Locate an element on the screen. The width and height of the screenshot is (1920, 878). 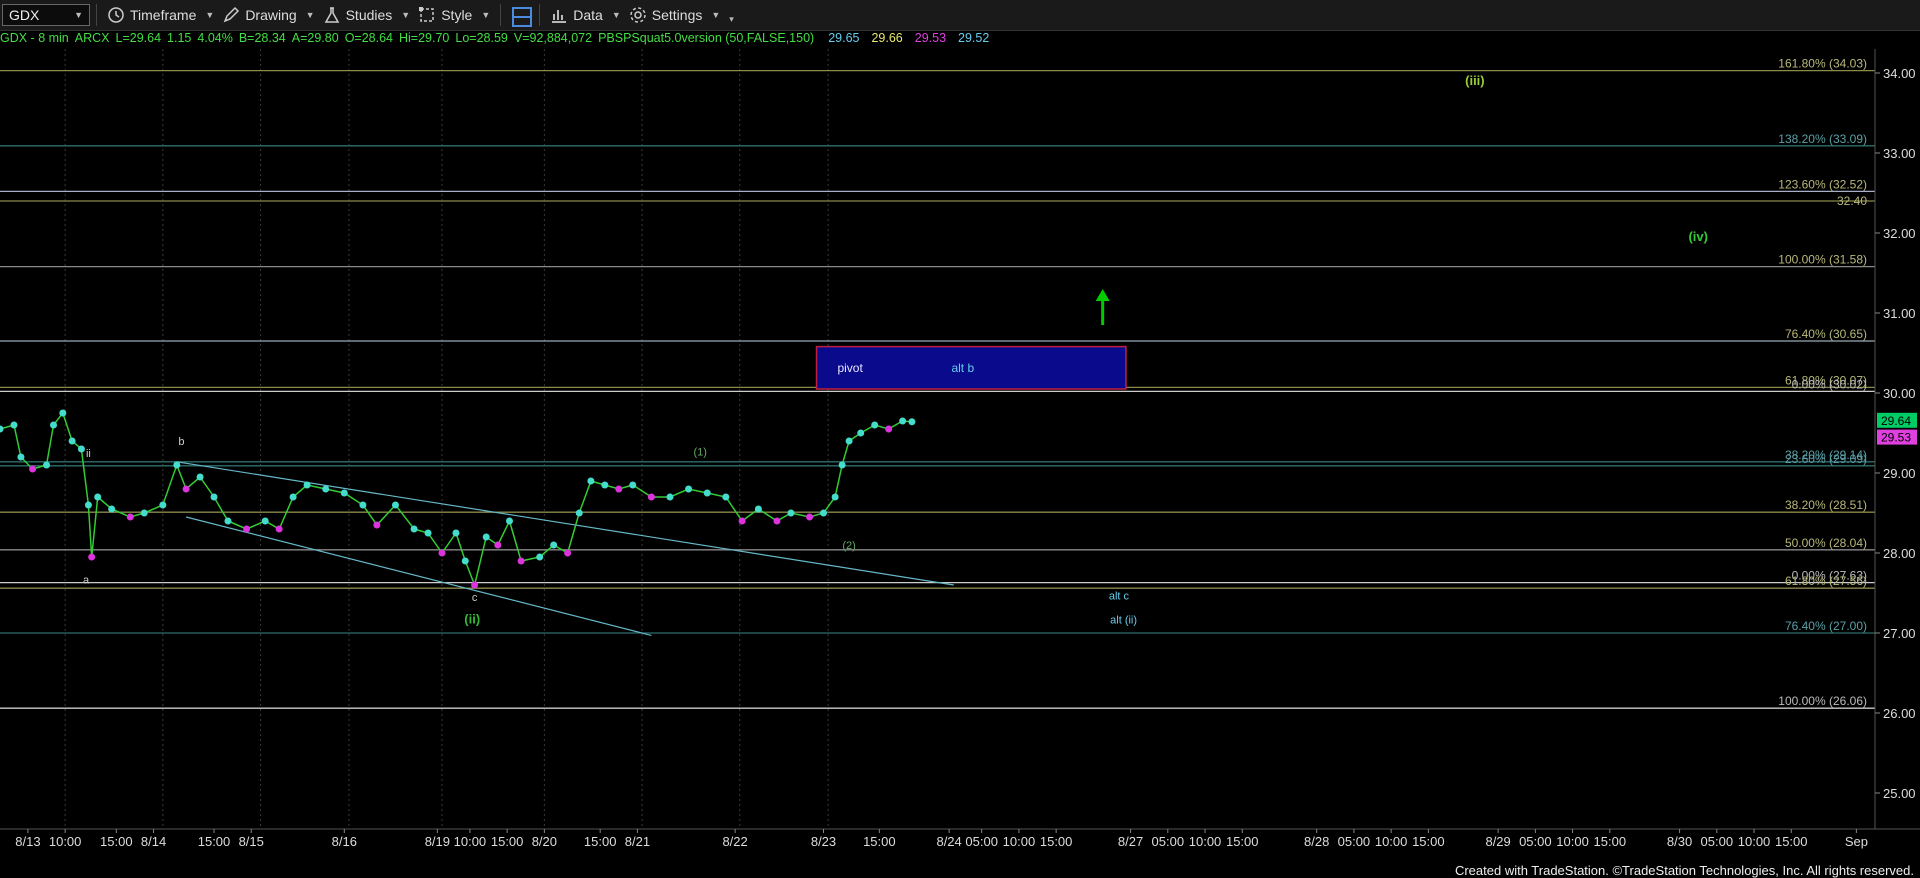
info-symbol: GDX - 8 min is located at coordinates (34, 38).